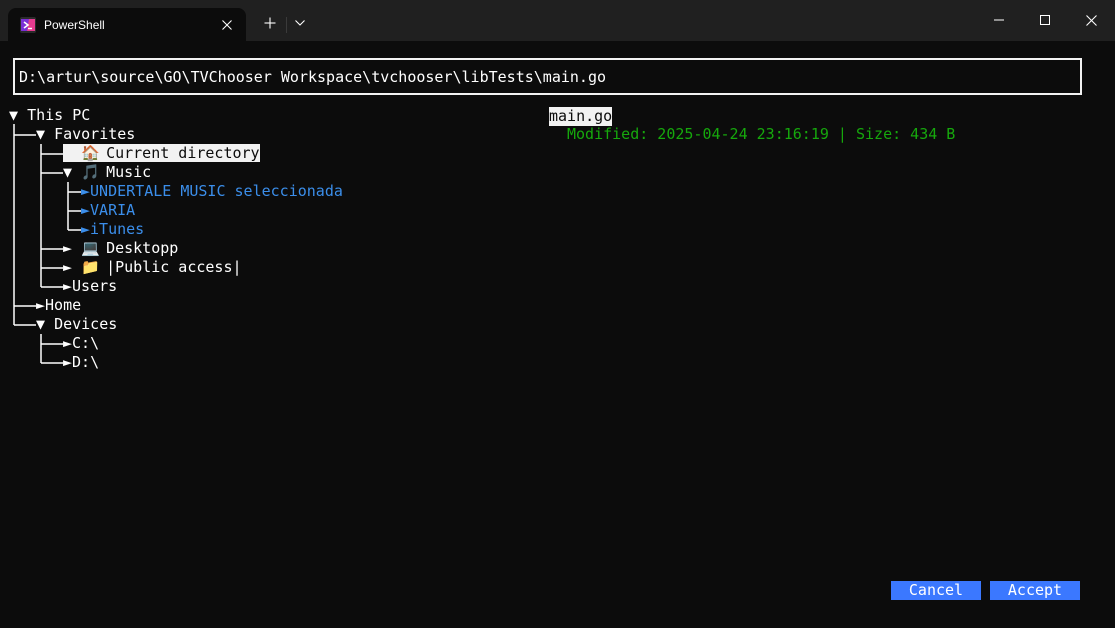 The height and width of the screenshot is (628, 1115). Describe the element at coordinates (216, 191) in the screenshot. I see `tree-node-label: UNDERTALE MUSIC seleccionada` at that location.